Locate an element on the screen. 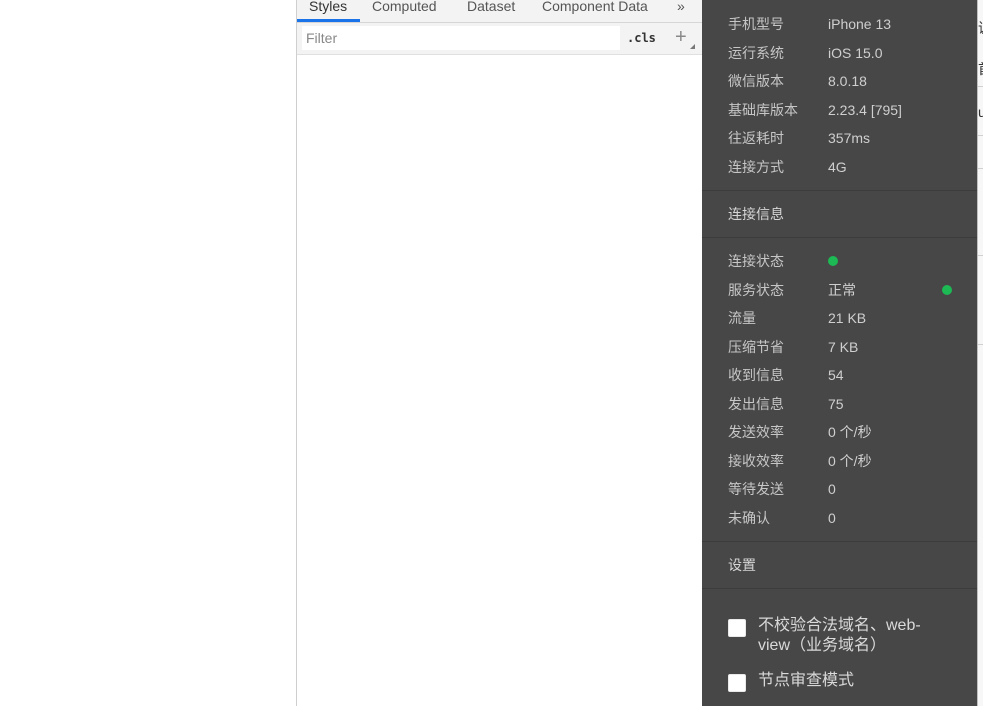  connection-label: 压缩节省 is located at coordinates (756, 346).